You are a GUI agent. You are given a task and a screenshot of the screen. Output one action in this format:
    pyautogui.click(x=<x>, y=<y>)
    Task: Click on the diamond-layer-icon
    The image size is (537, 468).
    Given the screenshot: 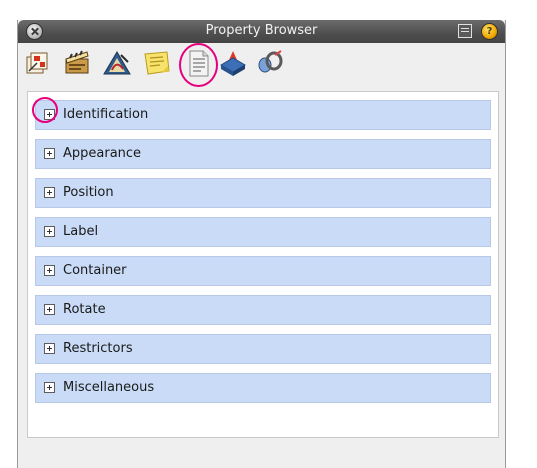 What is the action you would take?
    pyautogui.click(x=233, y=63)
    